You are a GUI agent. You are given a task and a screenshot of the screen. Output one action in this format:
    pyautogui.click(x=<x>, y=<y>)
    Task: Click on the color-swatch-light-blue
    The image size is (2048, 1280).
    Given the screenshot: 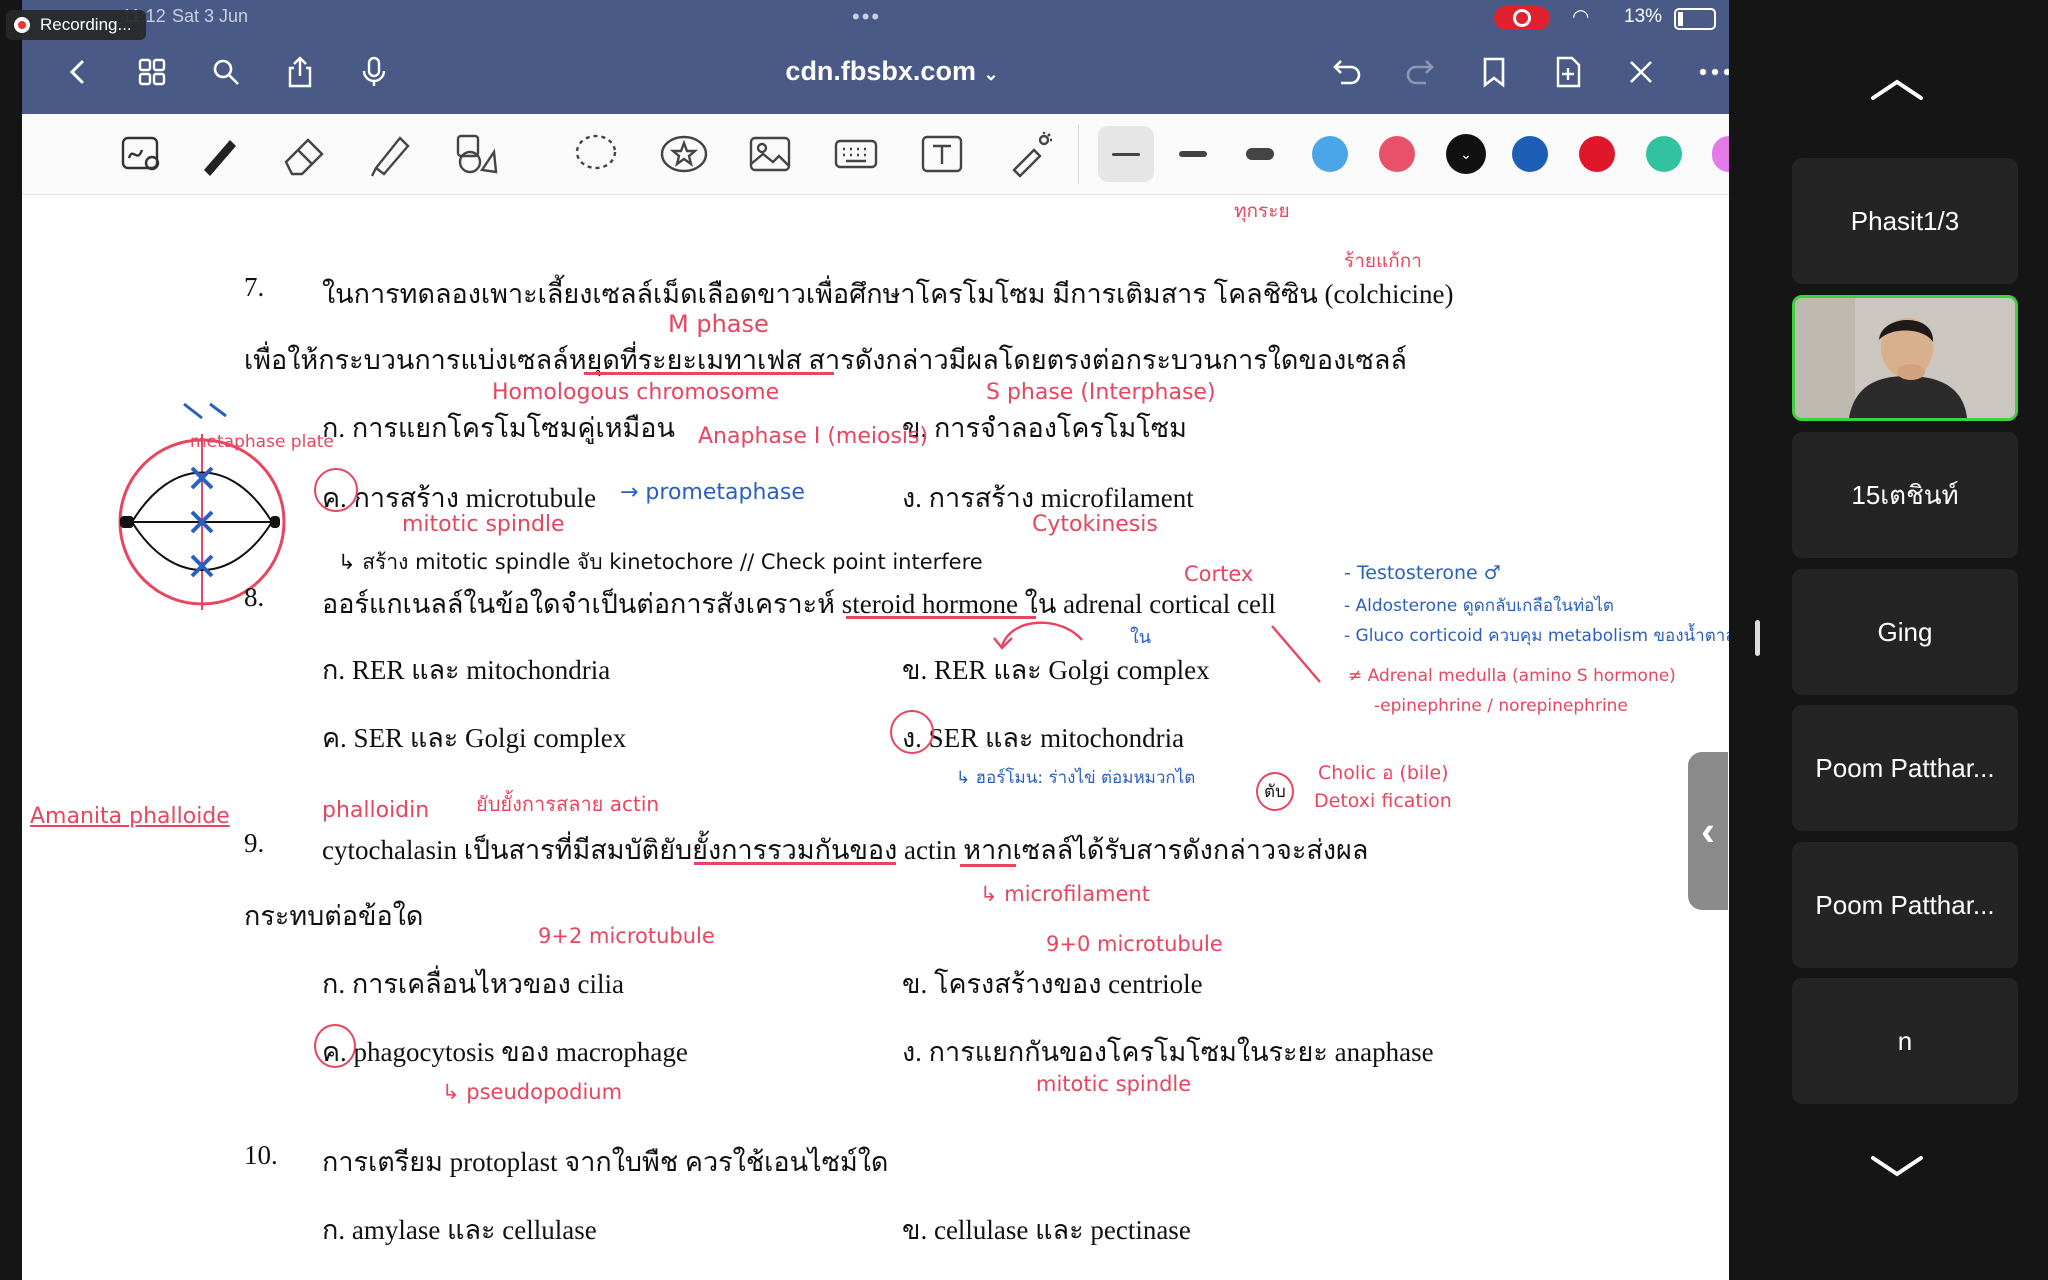 What is the action you would take?
    pyautogui.click(x=1330, y=154)
    